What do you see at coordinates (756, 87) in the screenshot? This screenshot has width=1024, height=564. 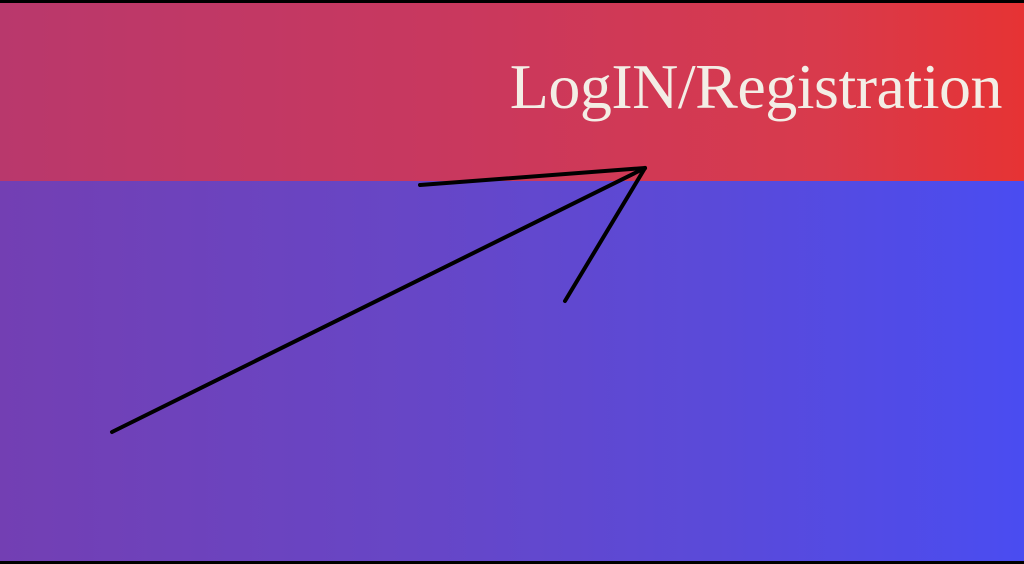 I see `login-registration-link: LogIN/Registration` at bounding box center [756, 87].